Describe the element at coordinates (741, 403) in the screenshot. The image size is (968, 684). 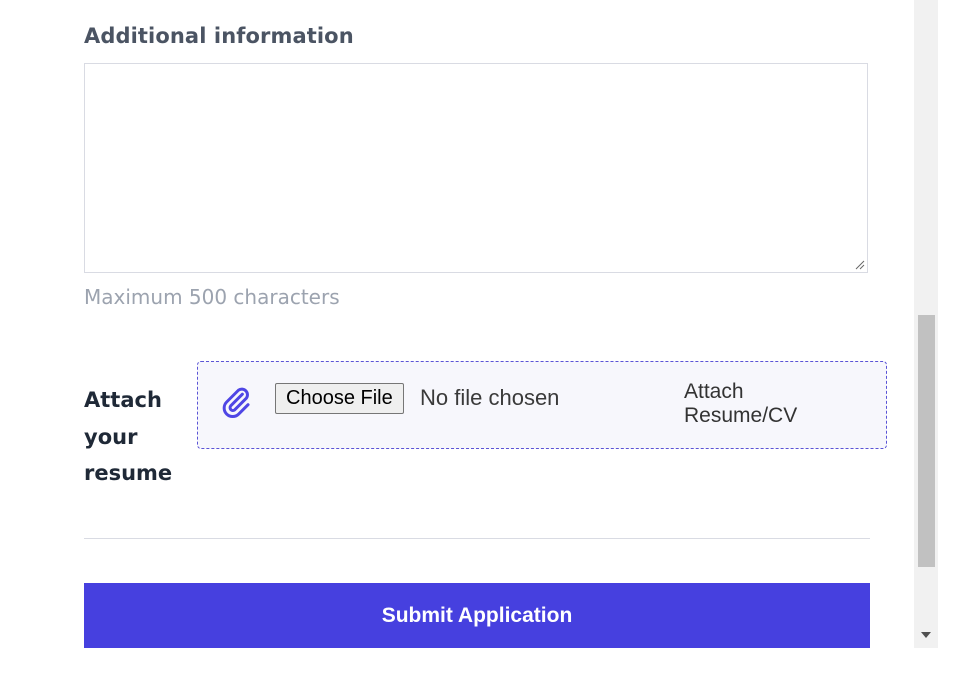
I see `attach-resume-cv-text: Attach Resume/CV` at that location.